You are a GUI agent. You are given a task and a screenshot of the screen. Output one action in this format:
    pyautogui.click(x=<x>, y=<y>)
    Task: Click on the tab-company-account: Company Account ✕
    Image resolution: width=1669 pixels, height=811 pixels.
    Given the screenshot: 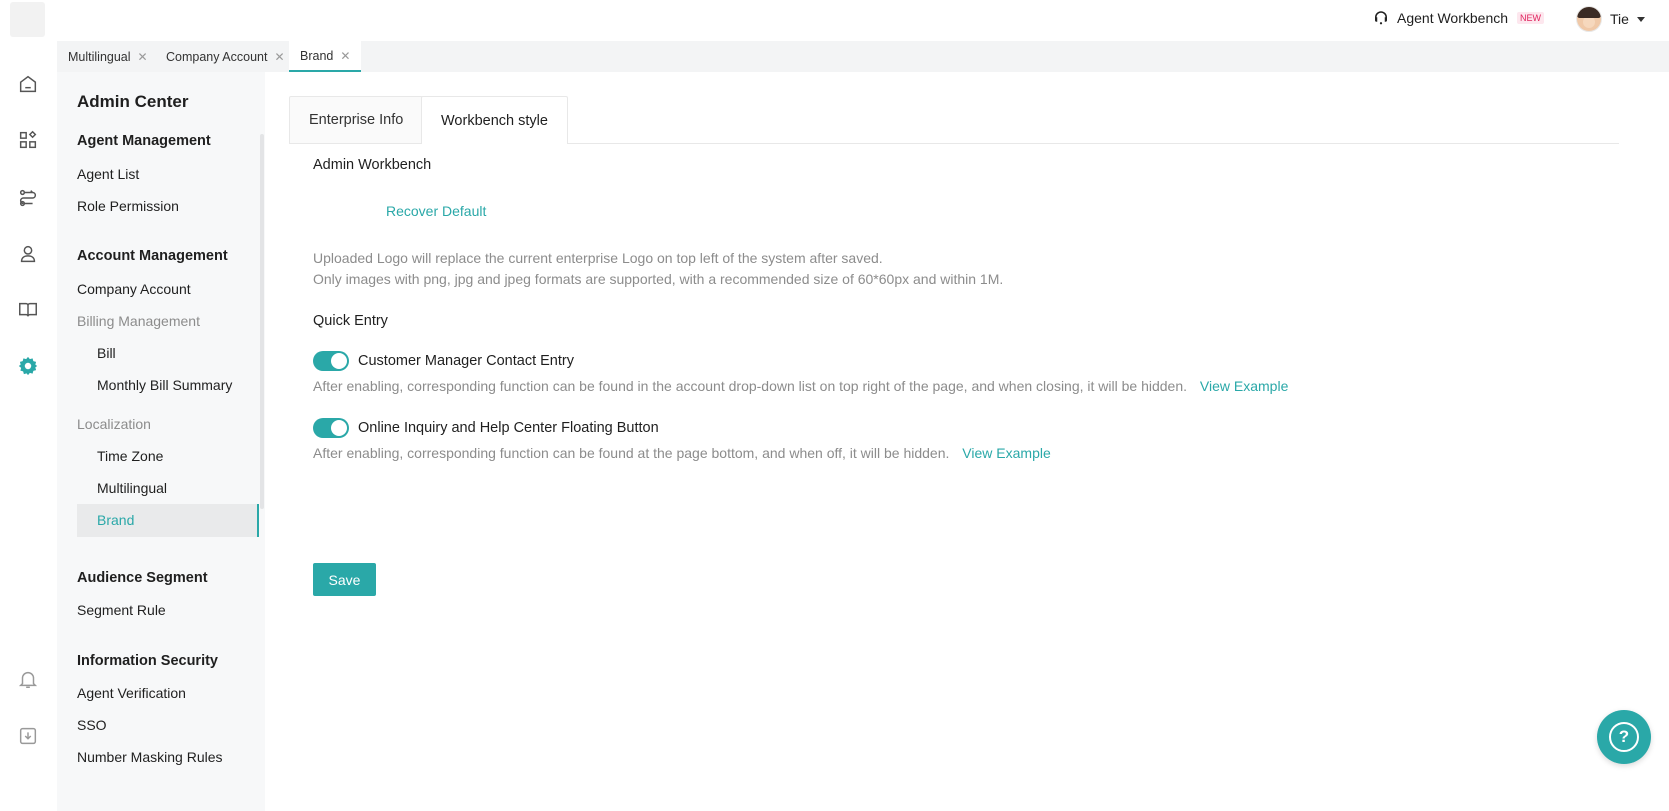 What is the action you would take?
    pyautogui.click(x=225, y=56)
    